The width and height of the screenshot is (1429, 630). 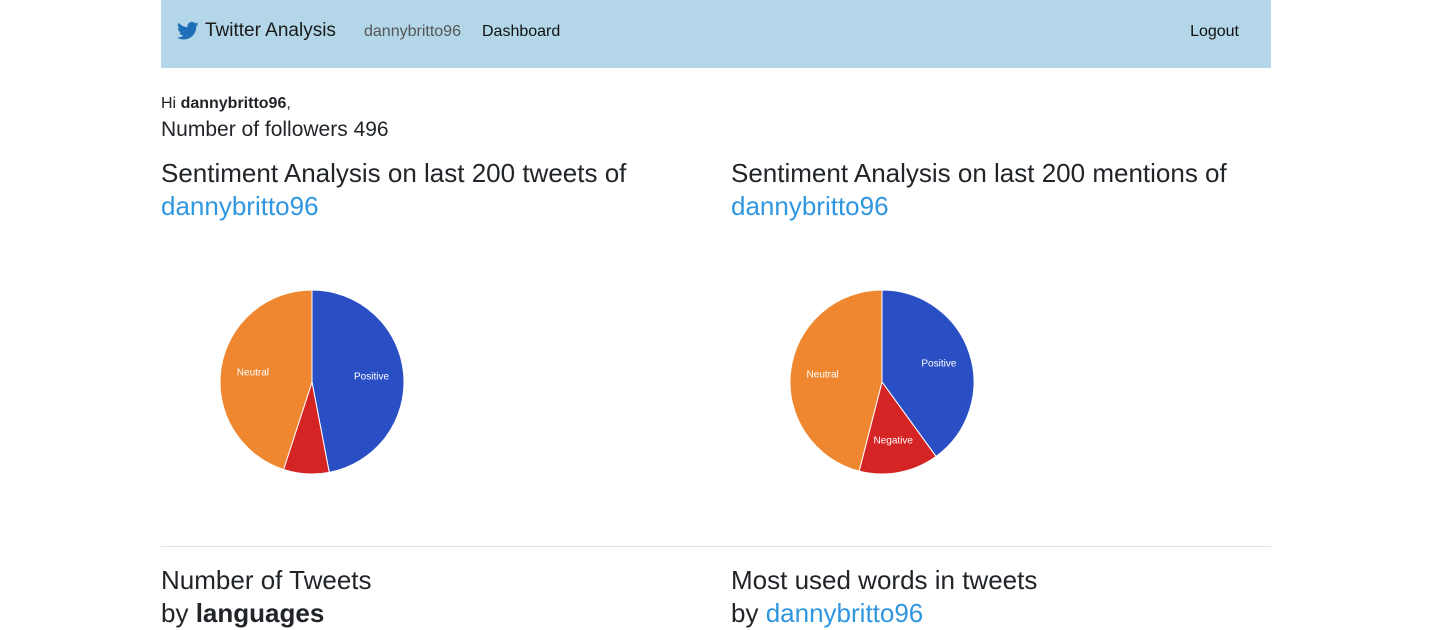 I want to click on greeting-username: dannybritto96, so click(x=233, y=103).